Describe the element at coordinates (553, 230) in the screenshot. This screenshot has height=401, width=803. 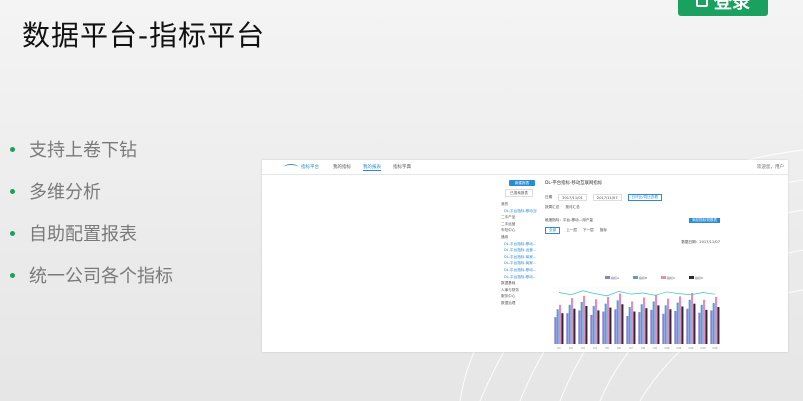
I see `tab-all: 全部` at that location.